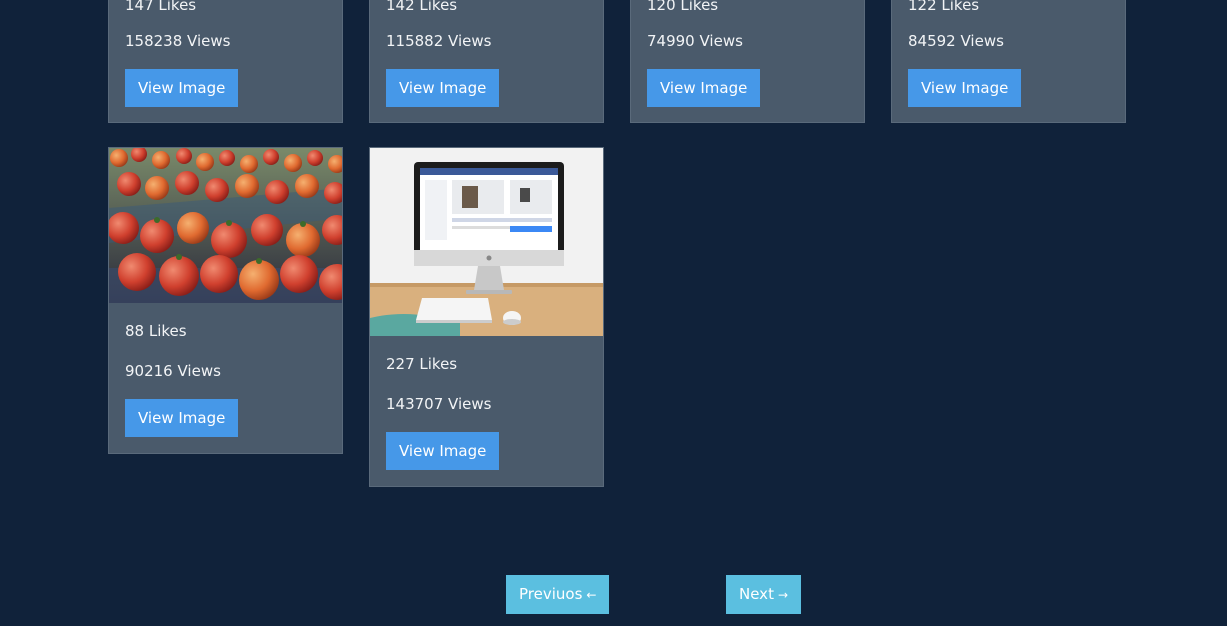  What do you see at coordinates (783, 595) in the screenshot?
I see `arrow-right-icon: →` at bounding box center [783, 595].